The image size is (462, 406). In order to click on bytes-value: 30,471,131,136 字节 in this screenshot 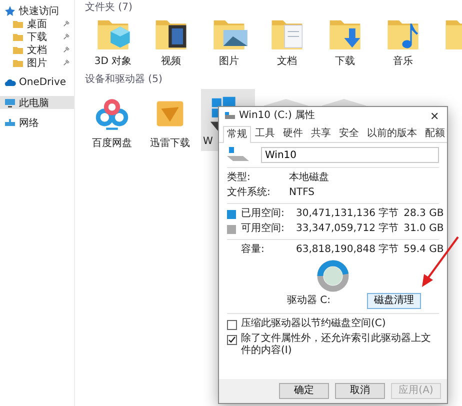, I will do `click(347, 214)`.